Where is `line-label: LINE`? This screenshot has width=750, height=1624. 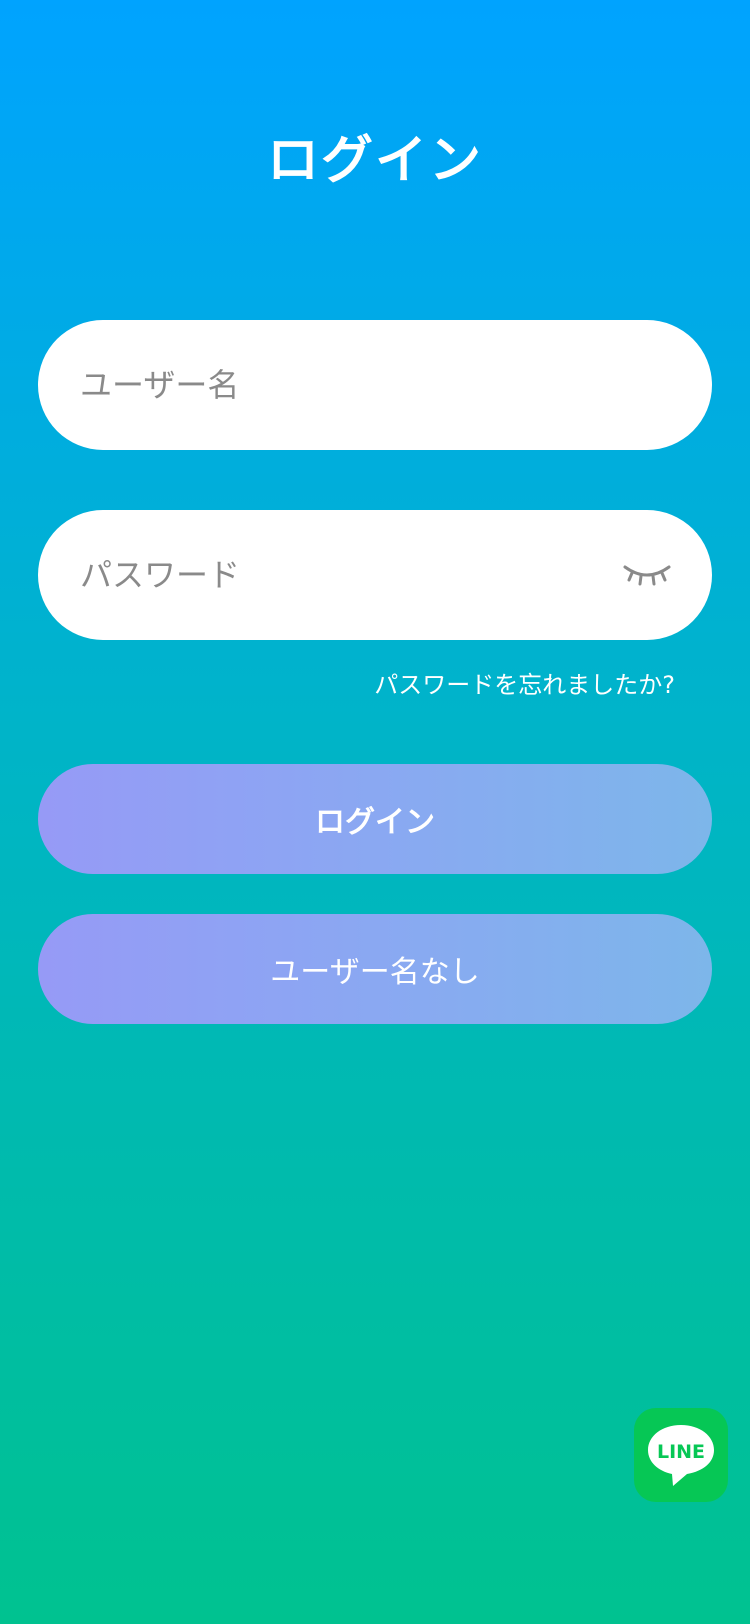 line-label: LINE is located at coordinates (681, 1452).